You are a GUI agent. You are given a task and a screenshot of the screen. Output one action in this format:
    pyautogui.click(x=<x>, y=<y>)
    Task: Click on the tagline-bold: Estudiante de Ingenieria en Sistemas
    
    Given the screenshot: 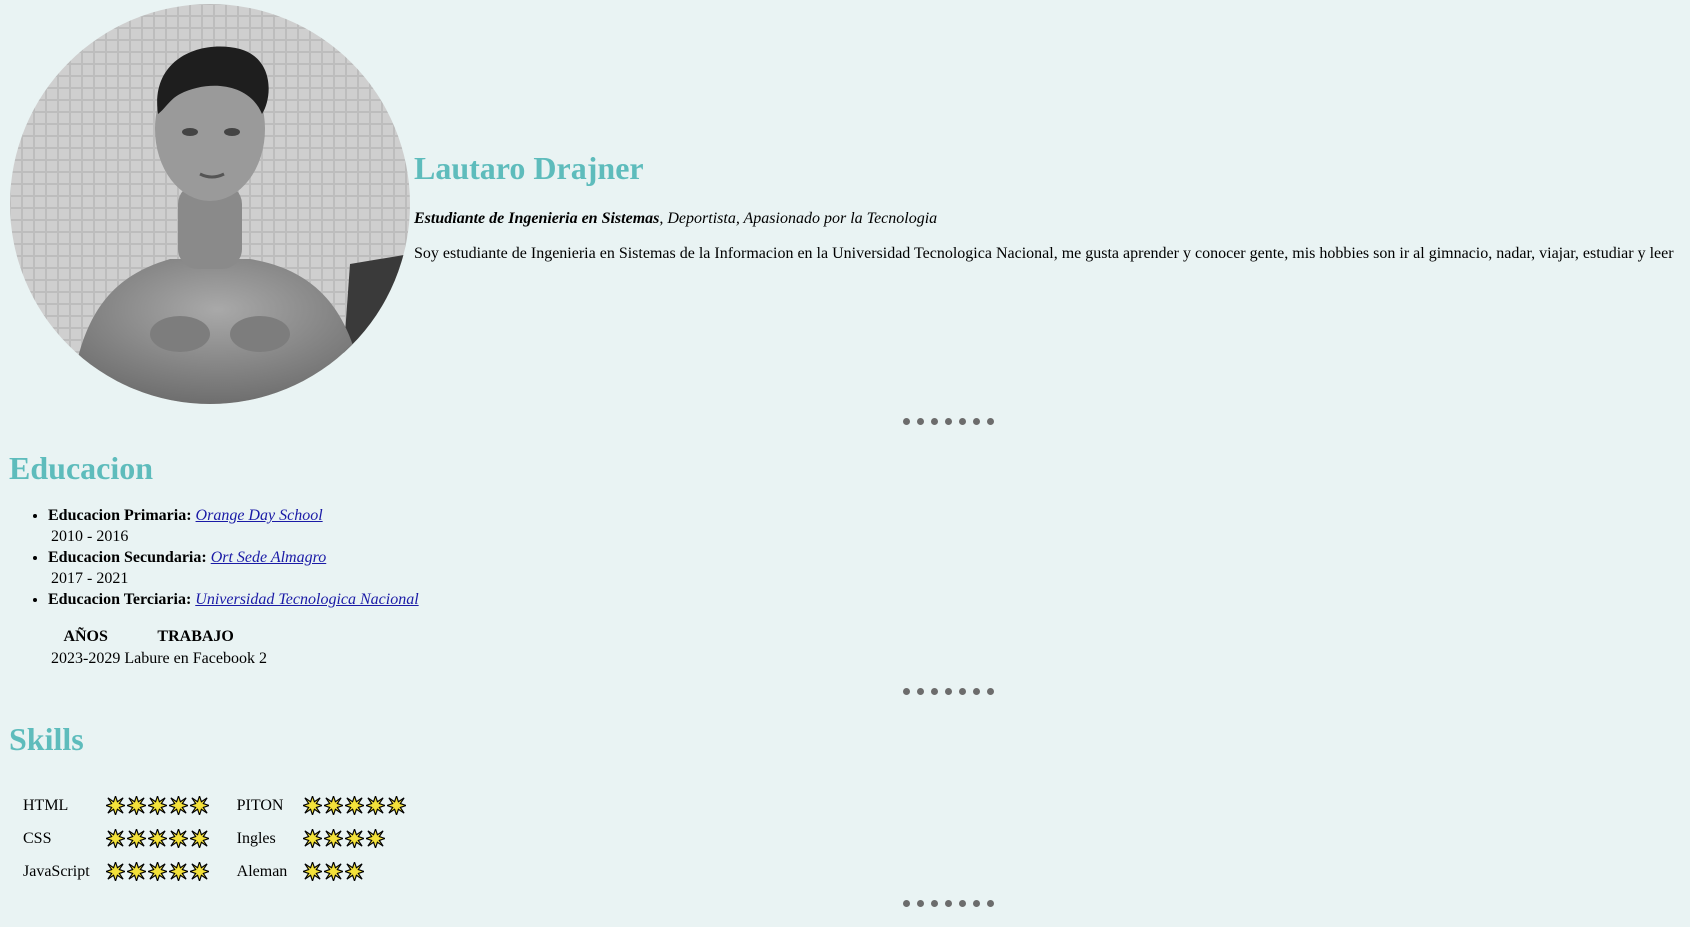 What is the action you would take?
    pyautogui.click(x=537, y=218)
    